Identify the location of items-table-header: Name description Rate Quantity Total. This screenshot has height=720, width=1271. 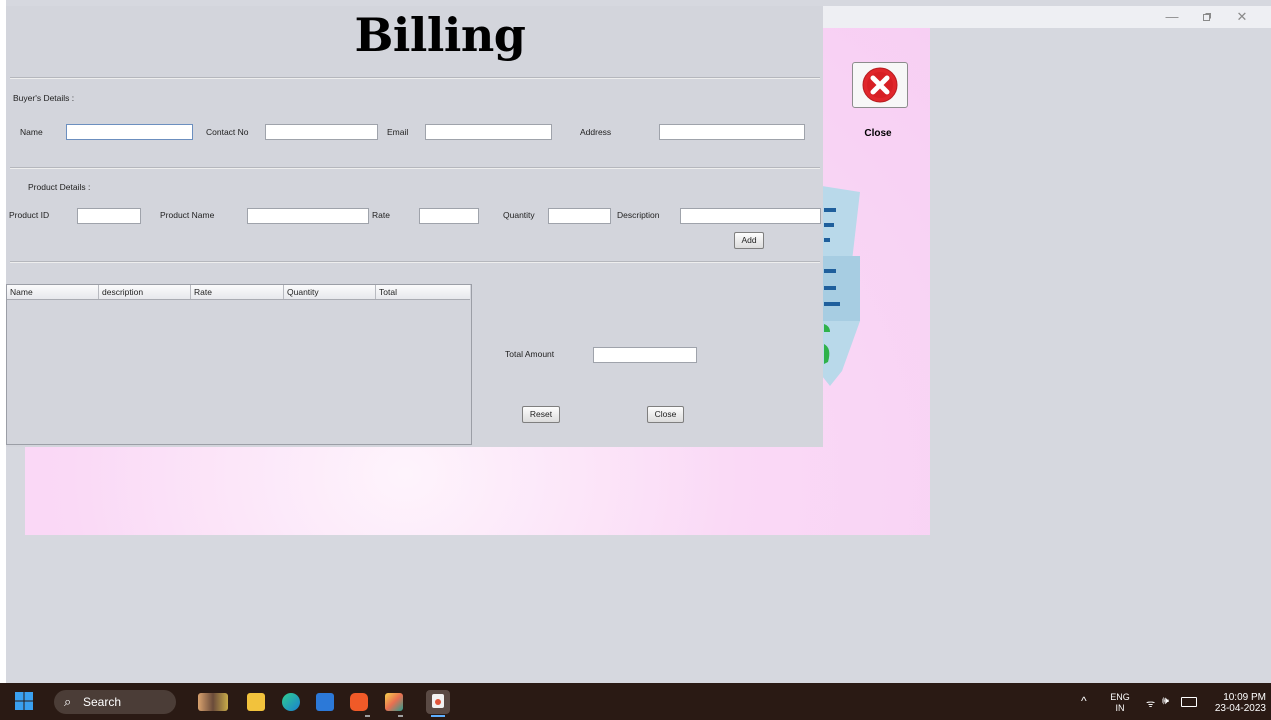
(238, 292).